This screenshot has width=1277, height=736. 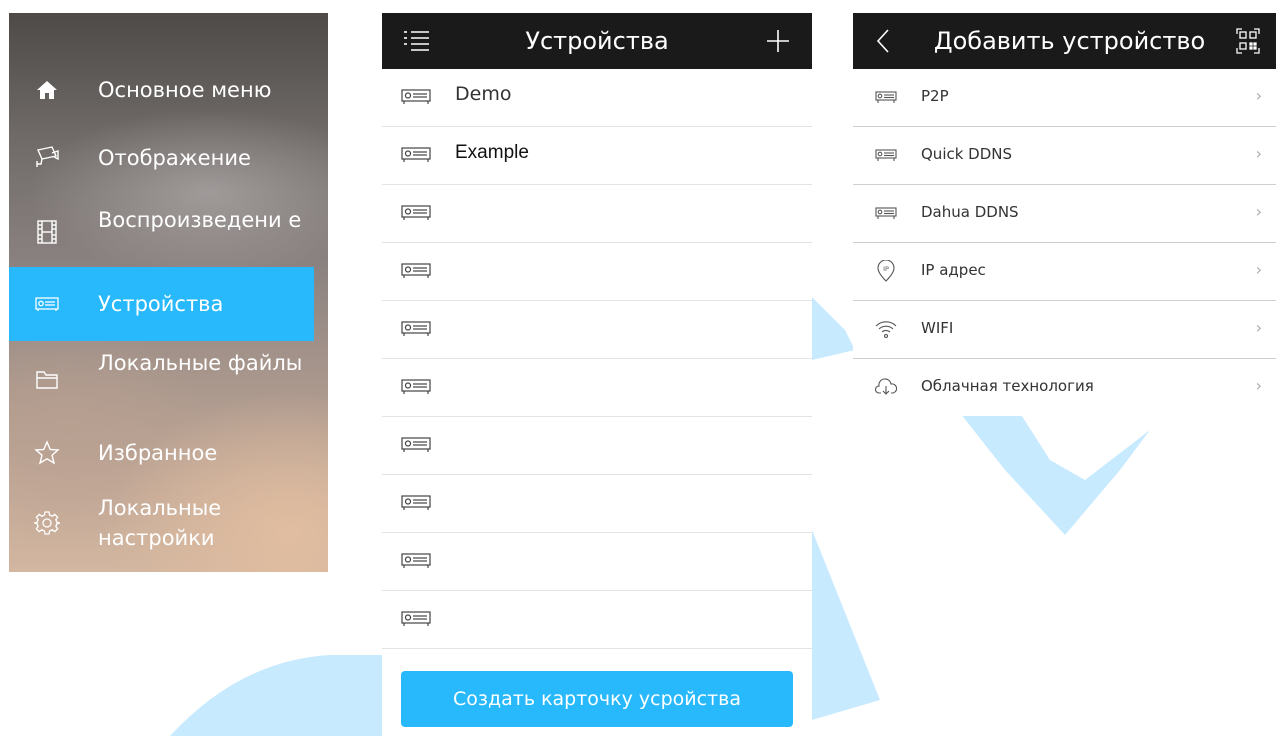 I want to click on svg-text: IP, so click(x=886, y=269).